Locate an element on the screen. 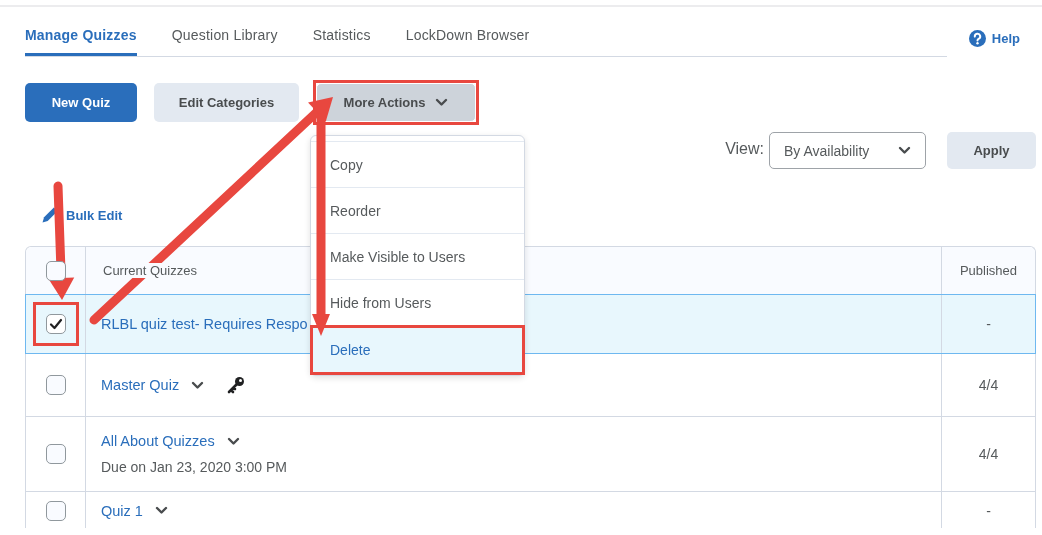 Image resolution: width=1042 pixels, height=535 pixels. new-quiz-button: New Quiz is located at coordinates (81, 102).